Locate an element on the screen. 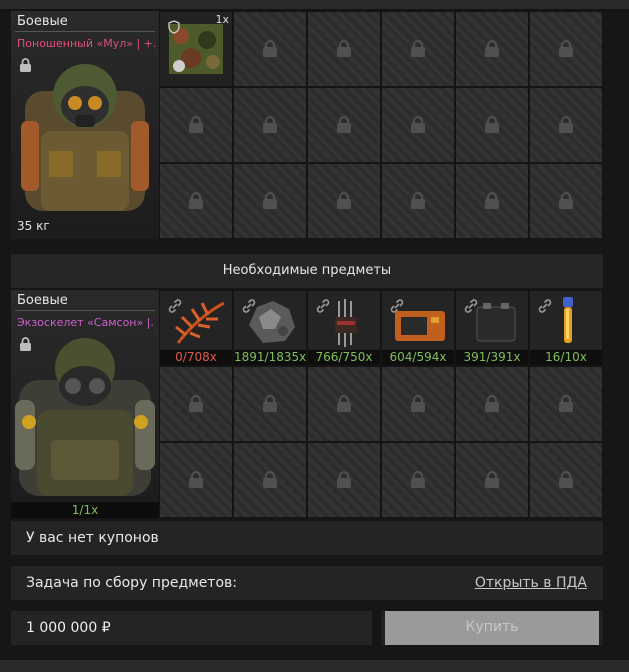 The width and height of the screenshot is (629, 672). orange-device-image is located at coordinates (420, 326).